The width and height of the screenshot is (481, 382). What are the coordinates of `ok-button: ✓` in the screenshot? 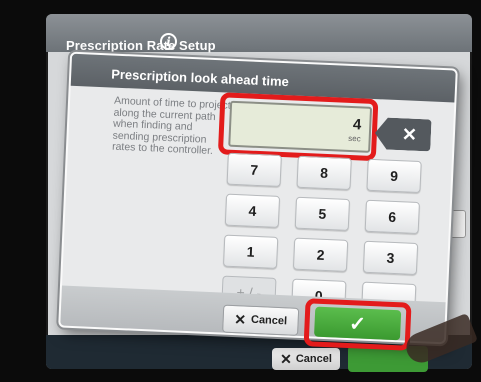 It's located at (358, 323).